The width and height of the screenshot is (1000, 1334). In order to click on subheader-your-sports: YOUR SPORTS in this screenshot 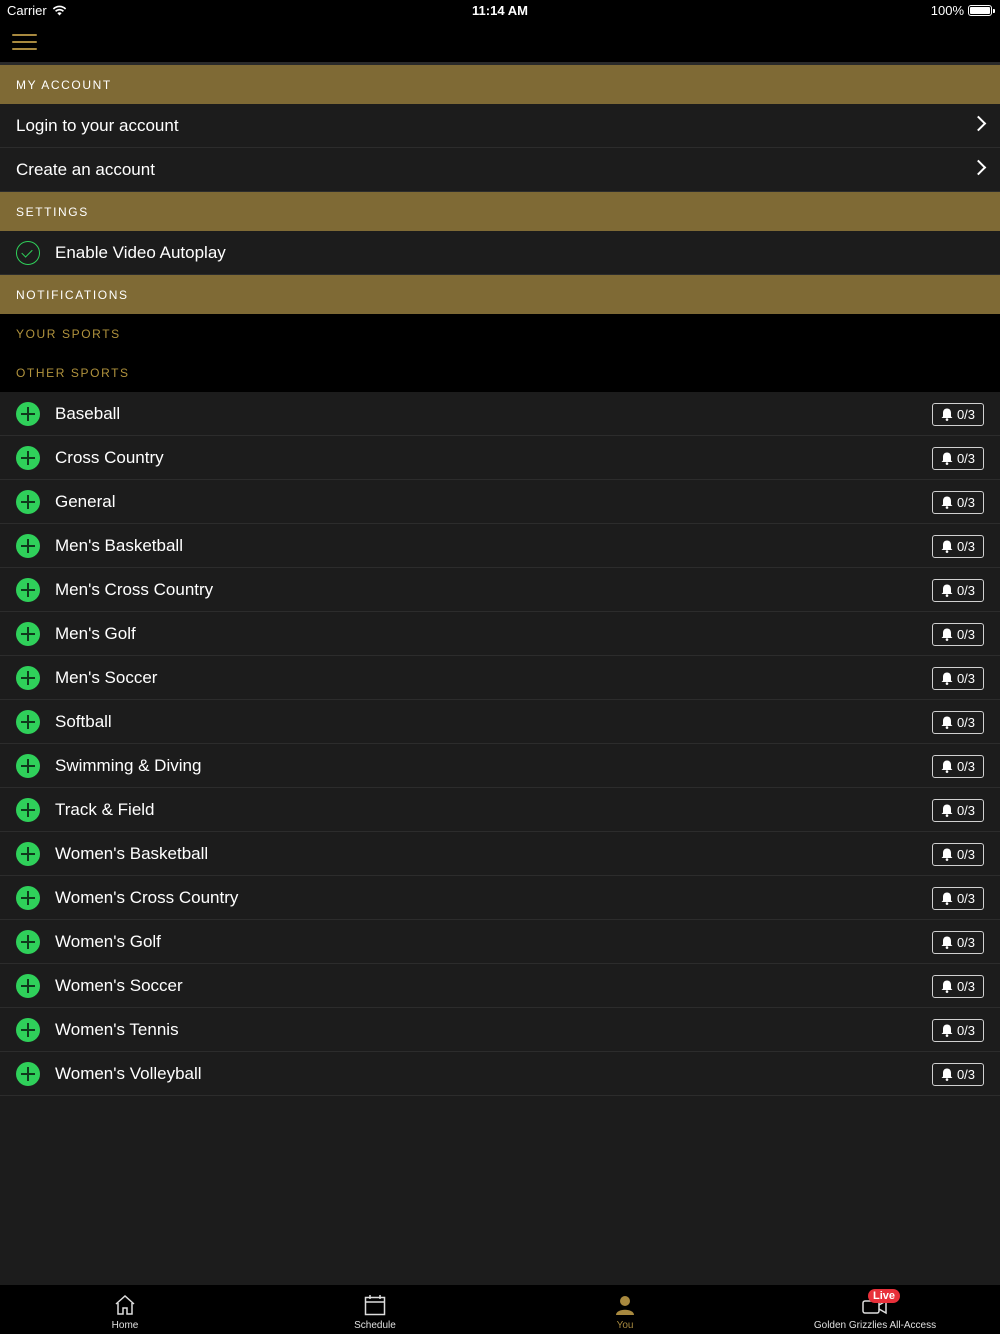, I will do `click(500, 333)`.